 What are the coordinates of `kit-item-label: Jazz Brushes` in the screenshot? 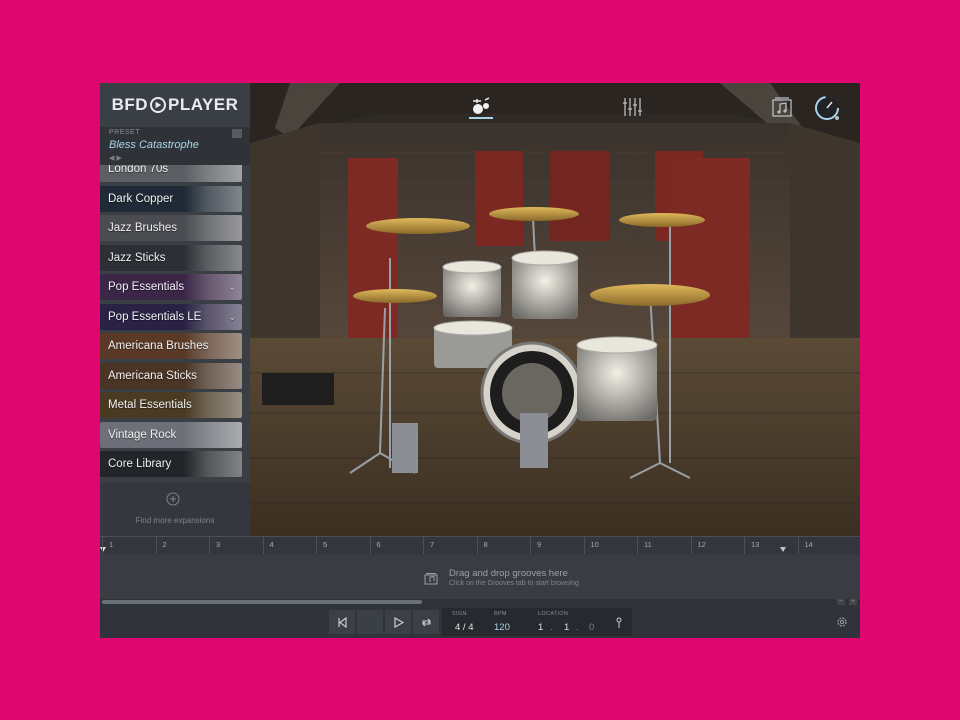 It's located at (143, 228).